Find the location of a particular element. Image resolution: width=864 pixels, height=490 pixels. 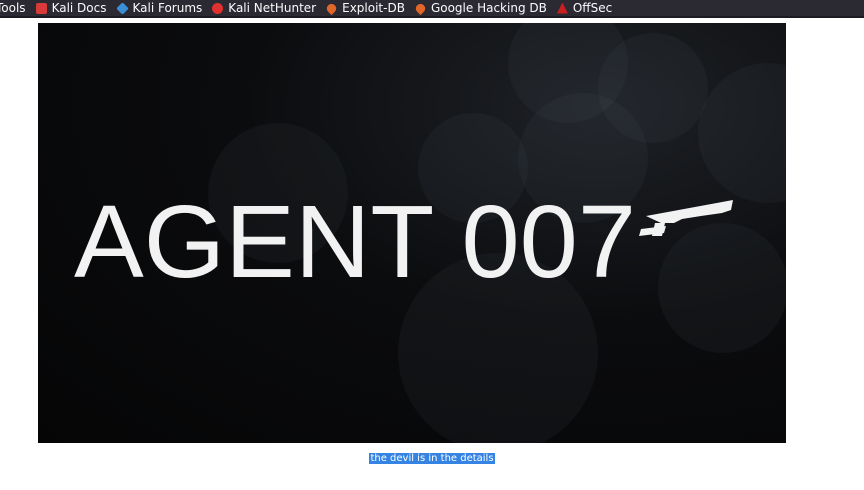

bookmark-kali-docs: Kali Docs is located at coordinates (71, 8).